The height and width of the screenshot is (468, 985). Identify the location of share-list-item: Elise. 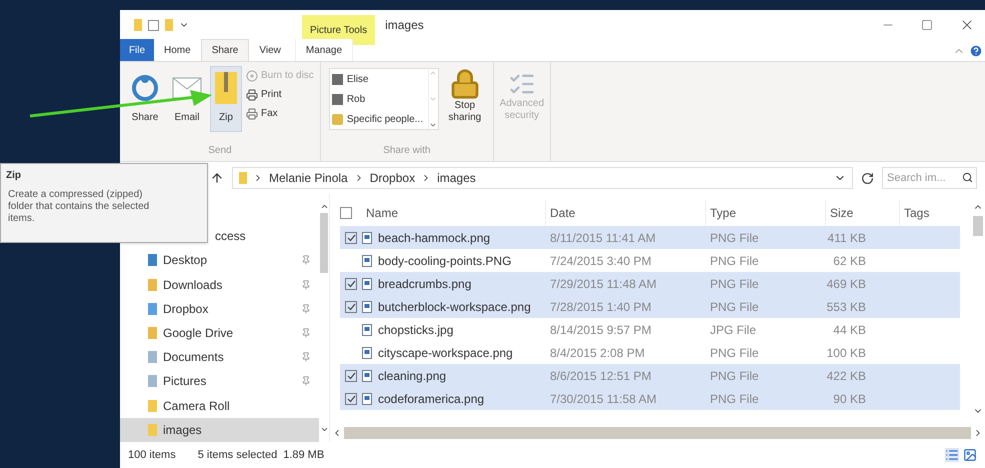
(379, 79).